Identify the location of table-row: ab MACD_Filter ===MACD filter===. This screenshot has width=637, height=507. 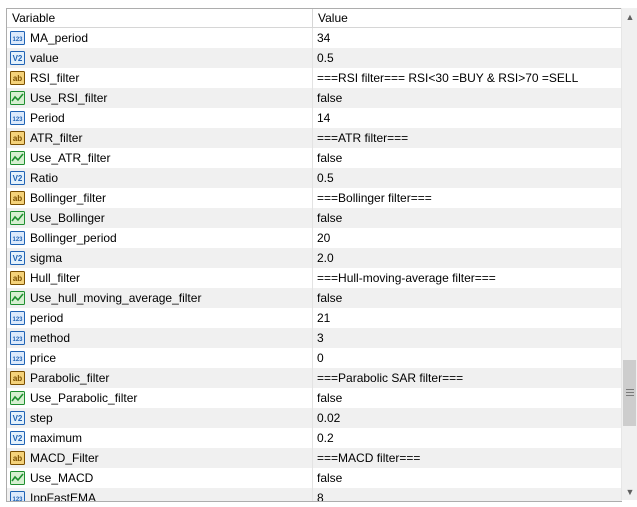
(314, 458).